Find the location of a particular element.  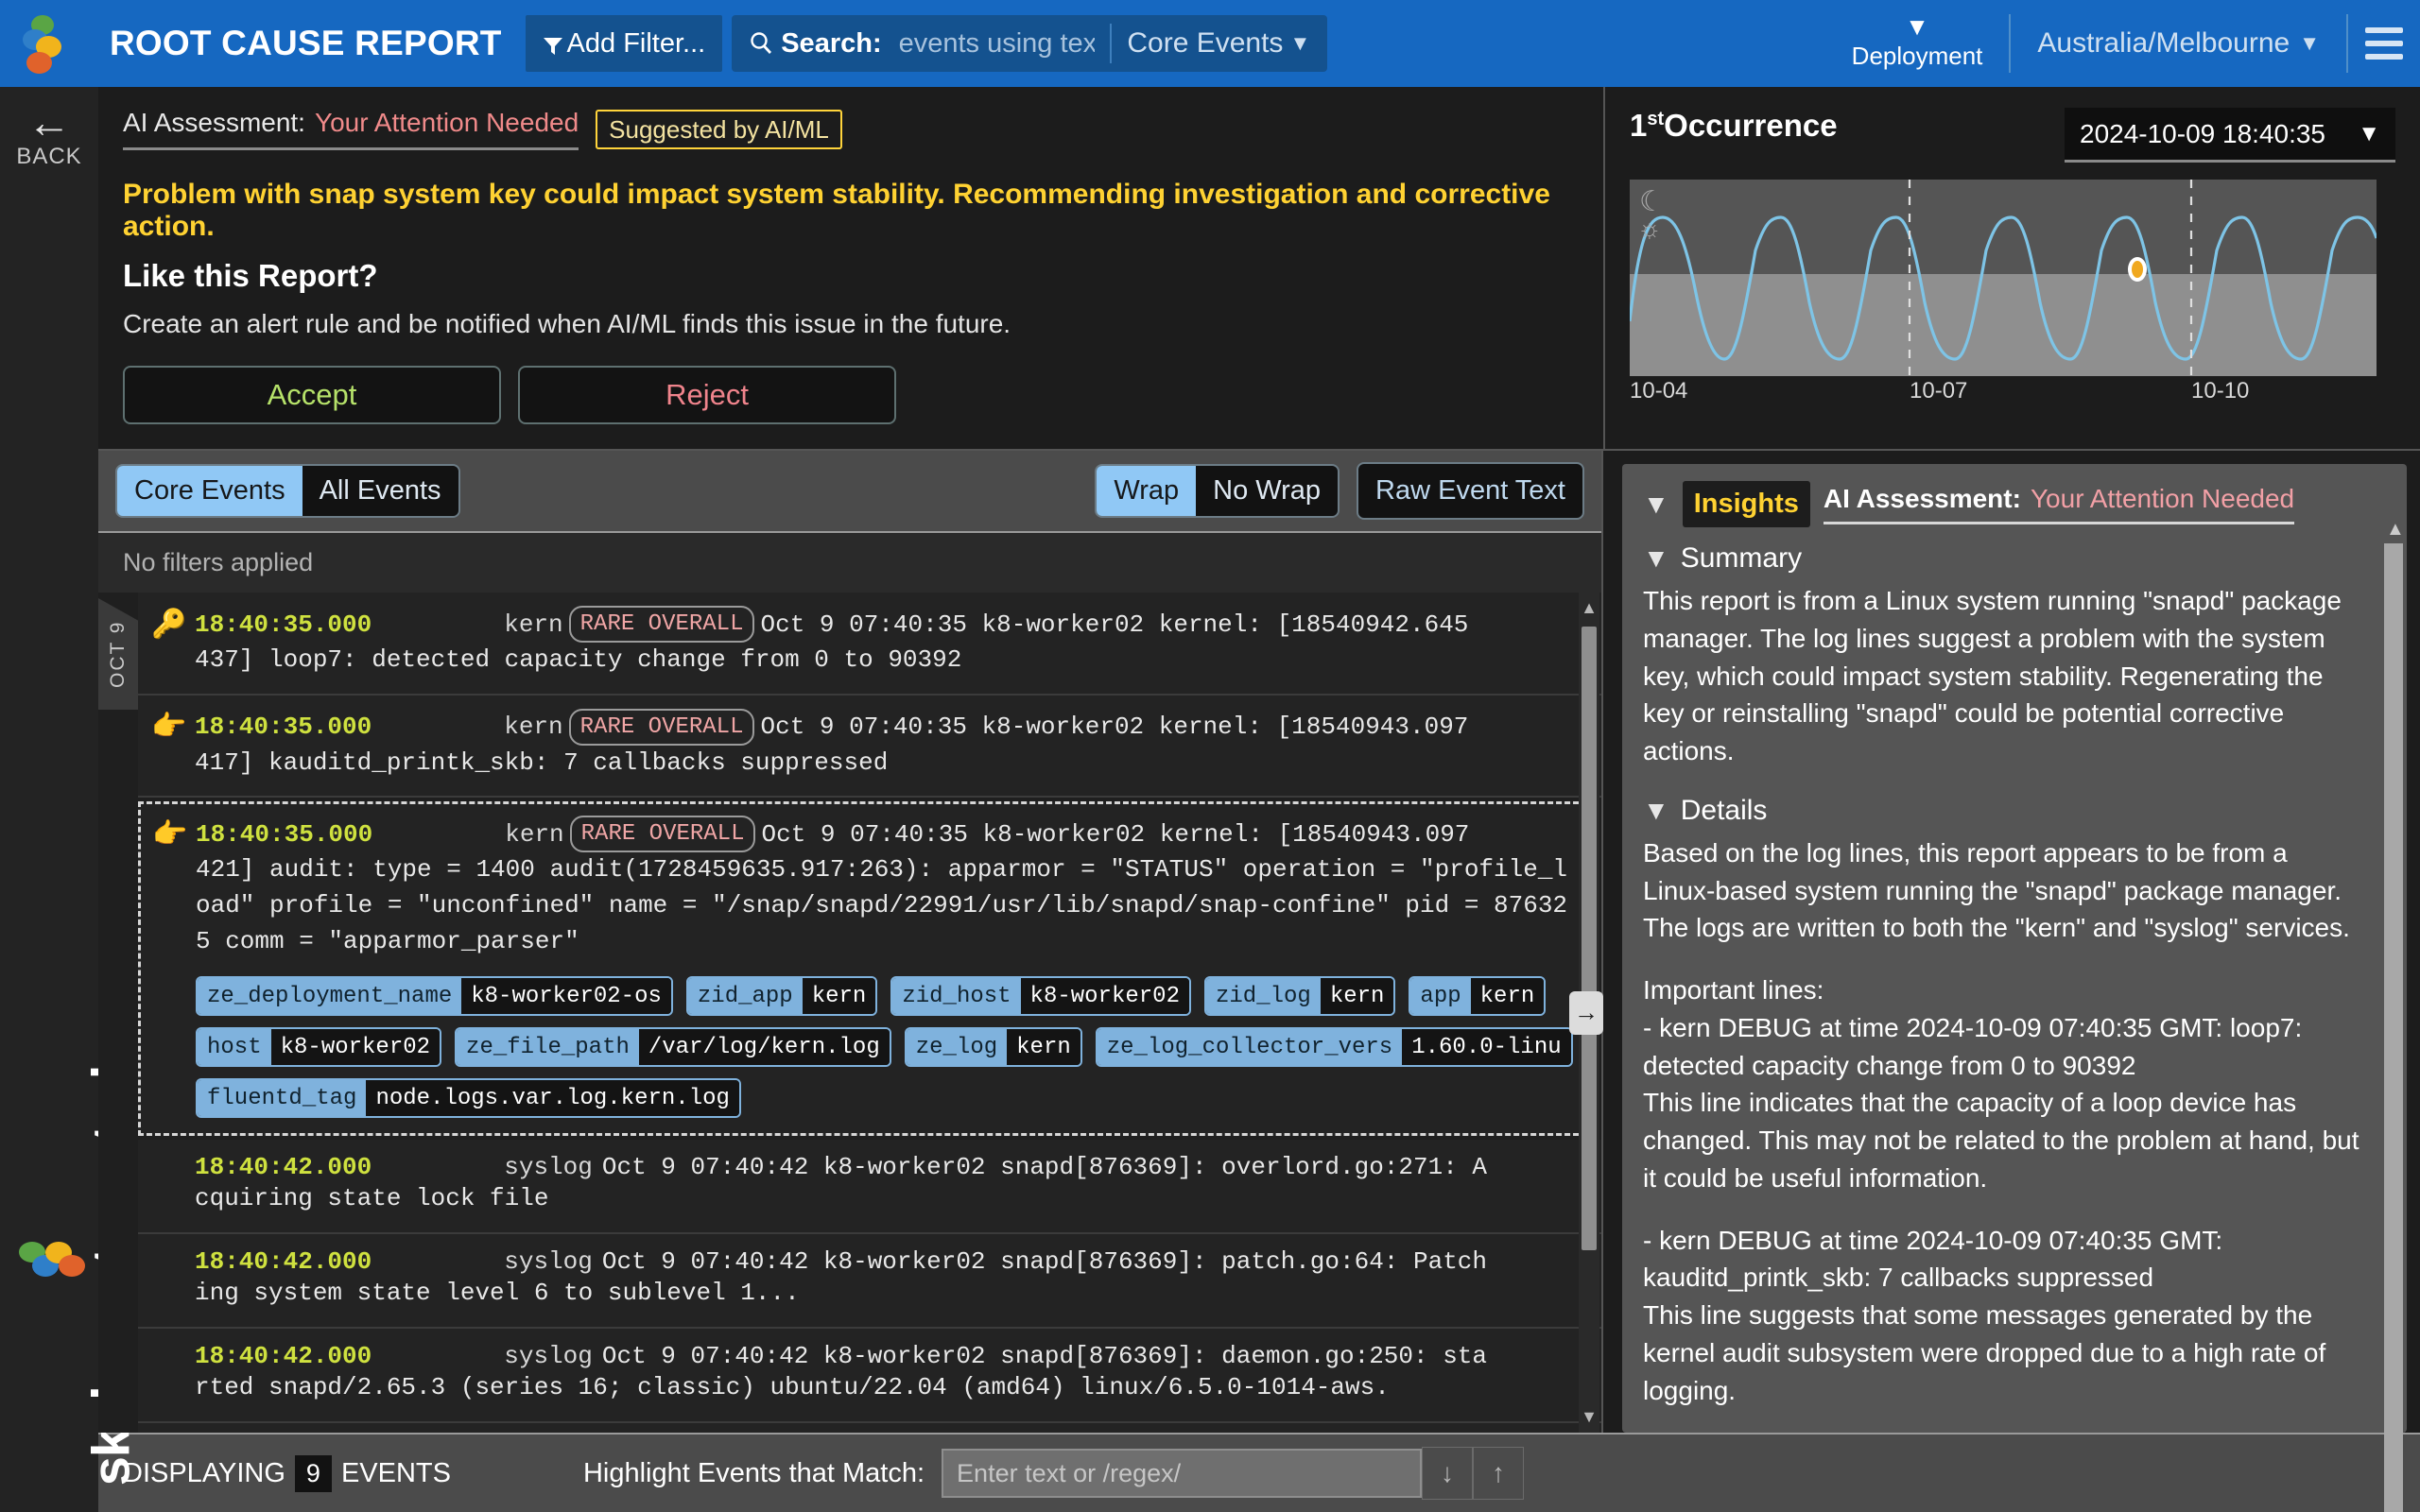

tag-key: ze_log_collector_vers is located at coordinates (1250, 1047).